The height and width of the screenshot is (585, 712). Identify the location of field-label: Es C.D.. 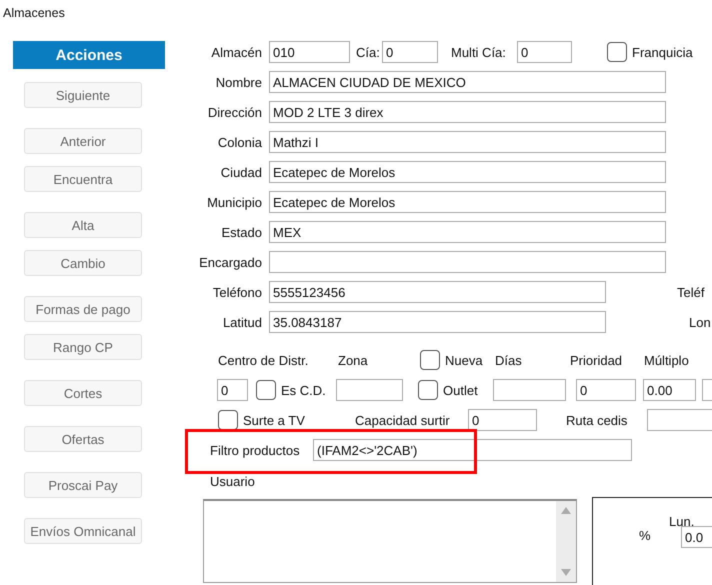
(304, 390).